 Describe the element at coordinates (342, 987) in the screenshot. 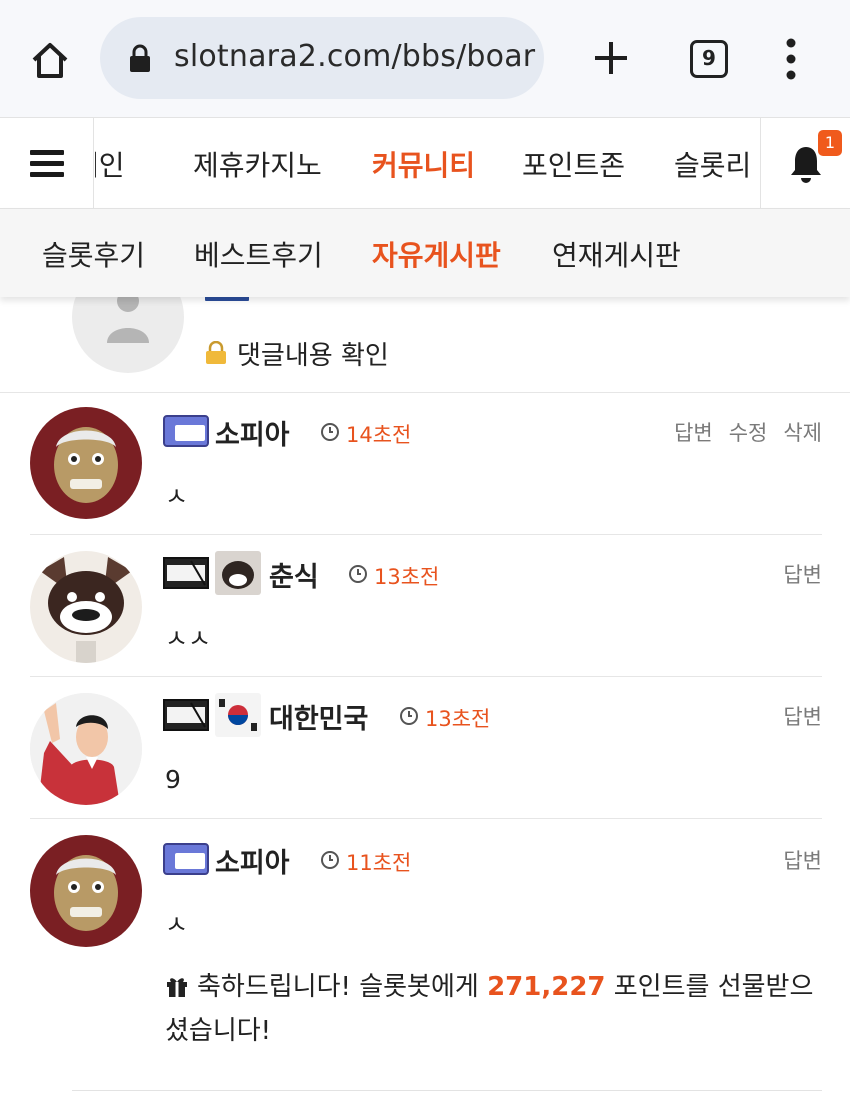

I see `gift-prefix: 축하드립니다! 슬롯봇에게` at that location.